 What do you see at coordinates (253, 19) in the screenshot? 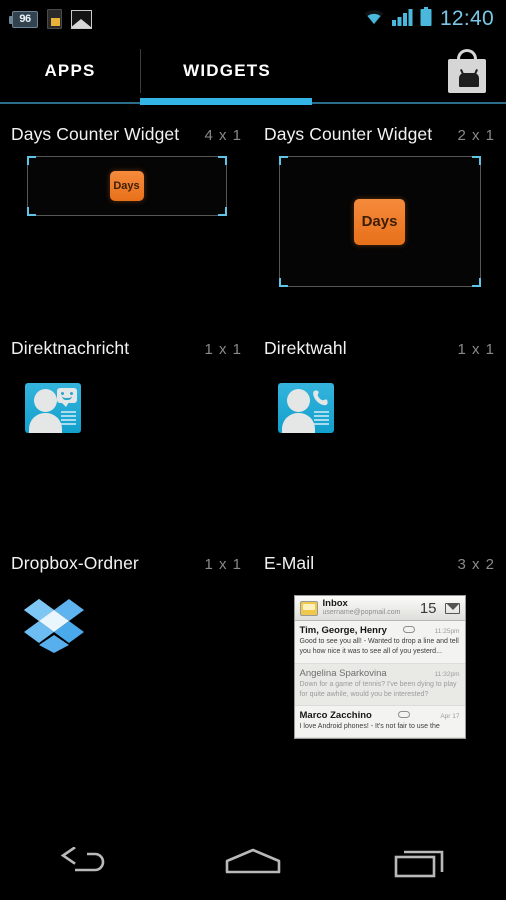
I see `status-bar: 96 12:40` at bounding box center [253, 19].